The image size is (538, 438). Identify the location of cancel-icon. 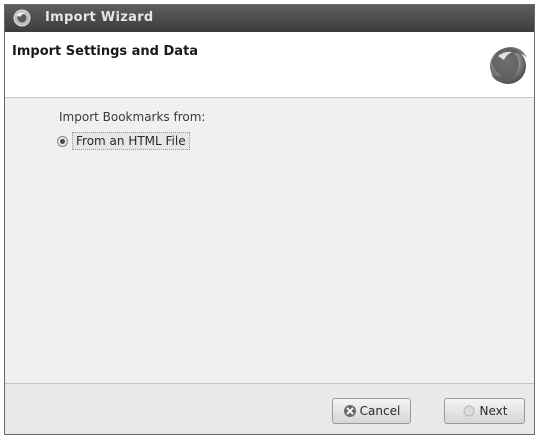
(349, 411).